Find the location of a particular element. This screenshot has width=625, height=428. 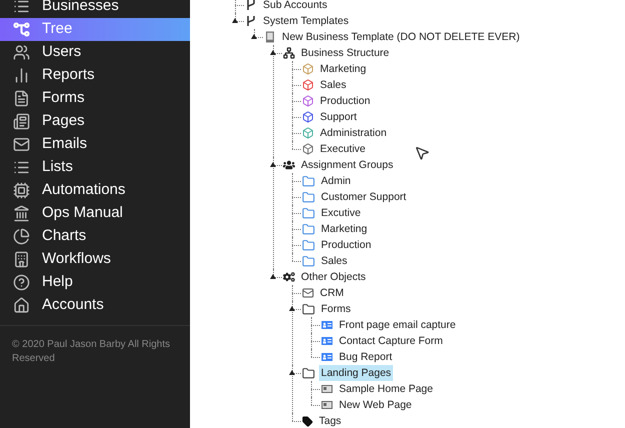

help-icon is located at coordinates (21, 282).